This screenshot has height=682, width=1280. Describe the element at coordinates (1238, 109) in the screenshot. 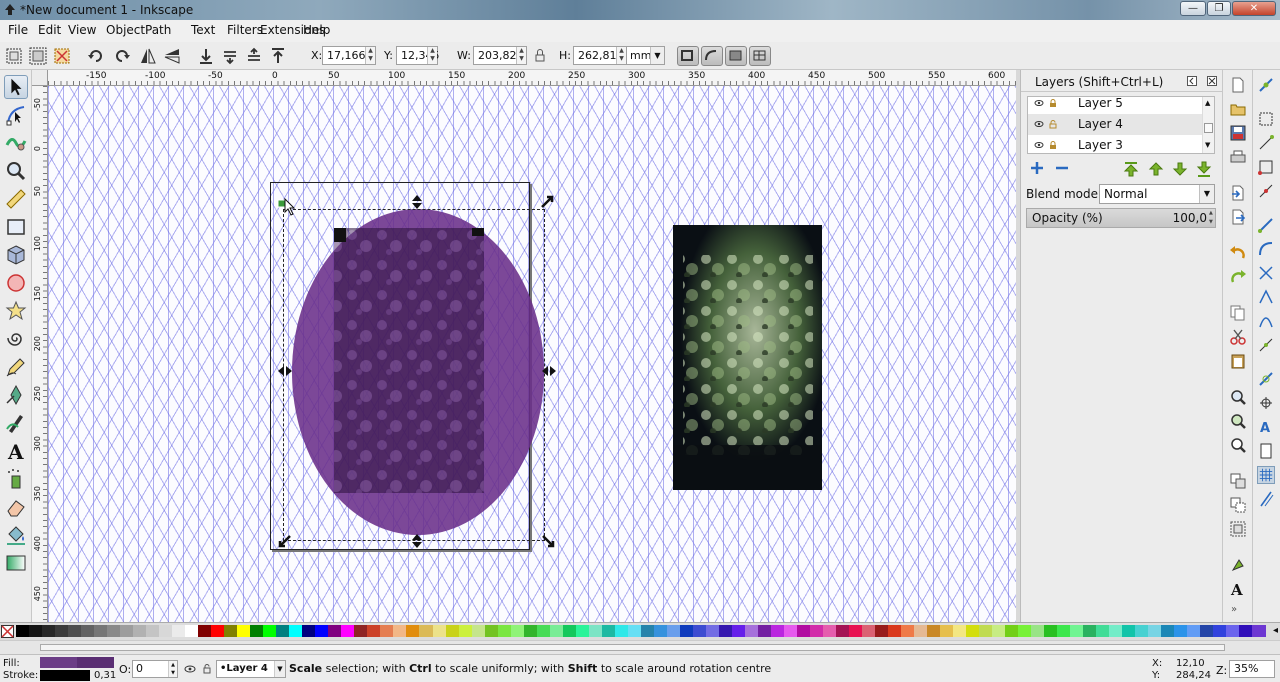

I see `open-document-icon` at that location.